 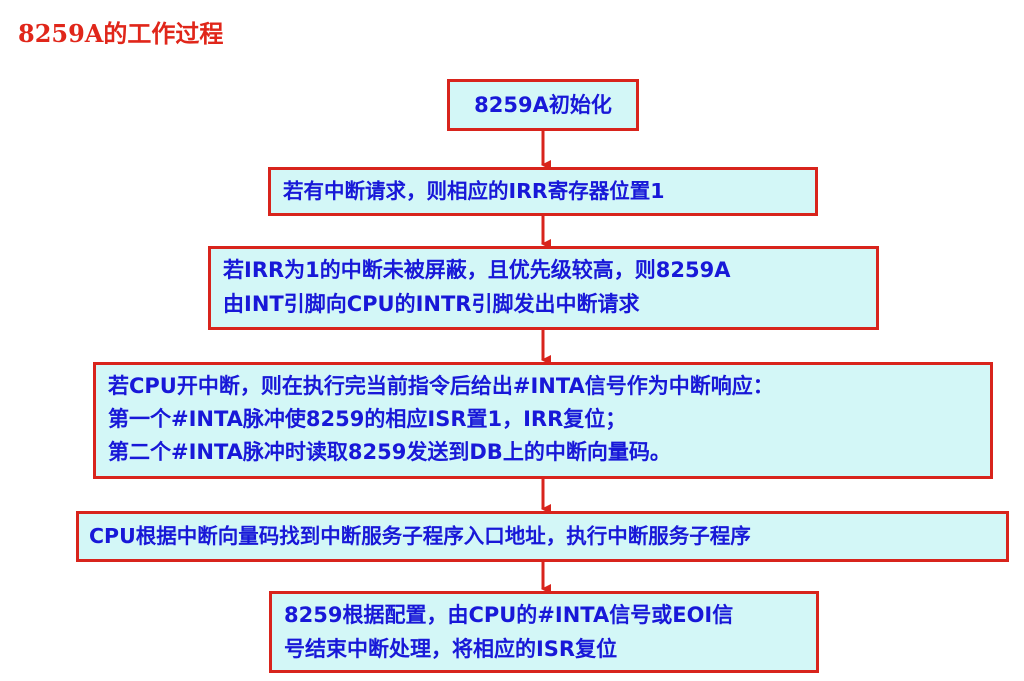 What do you see at coordinates (451, 648) in the screenshot?
I see `step-text: 号结束中断处理，将相应的ISR复位` at bounding box center [451, 648].